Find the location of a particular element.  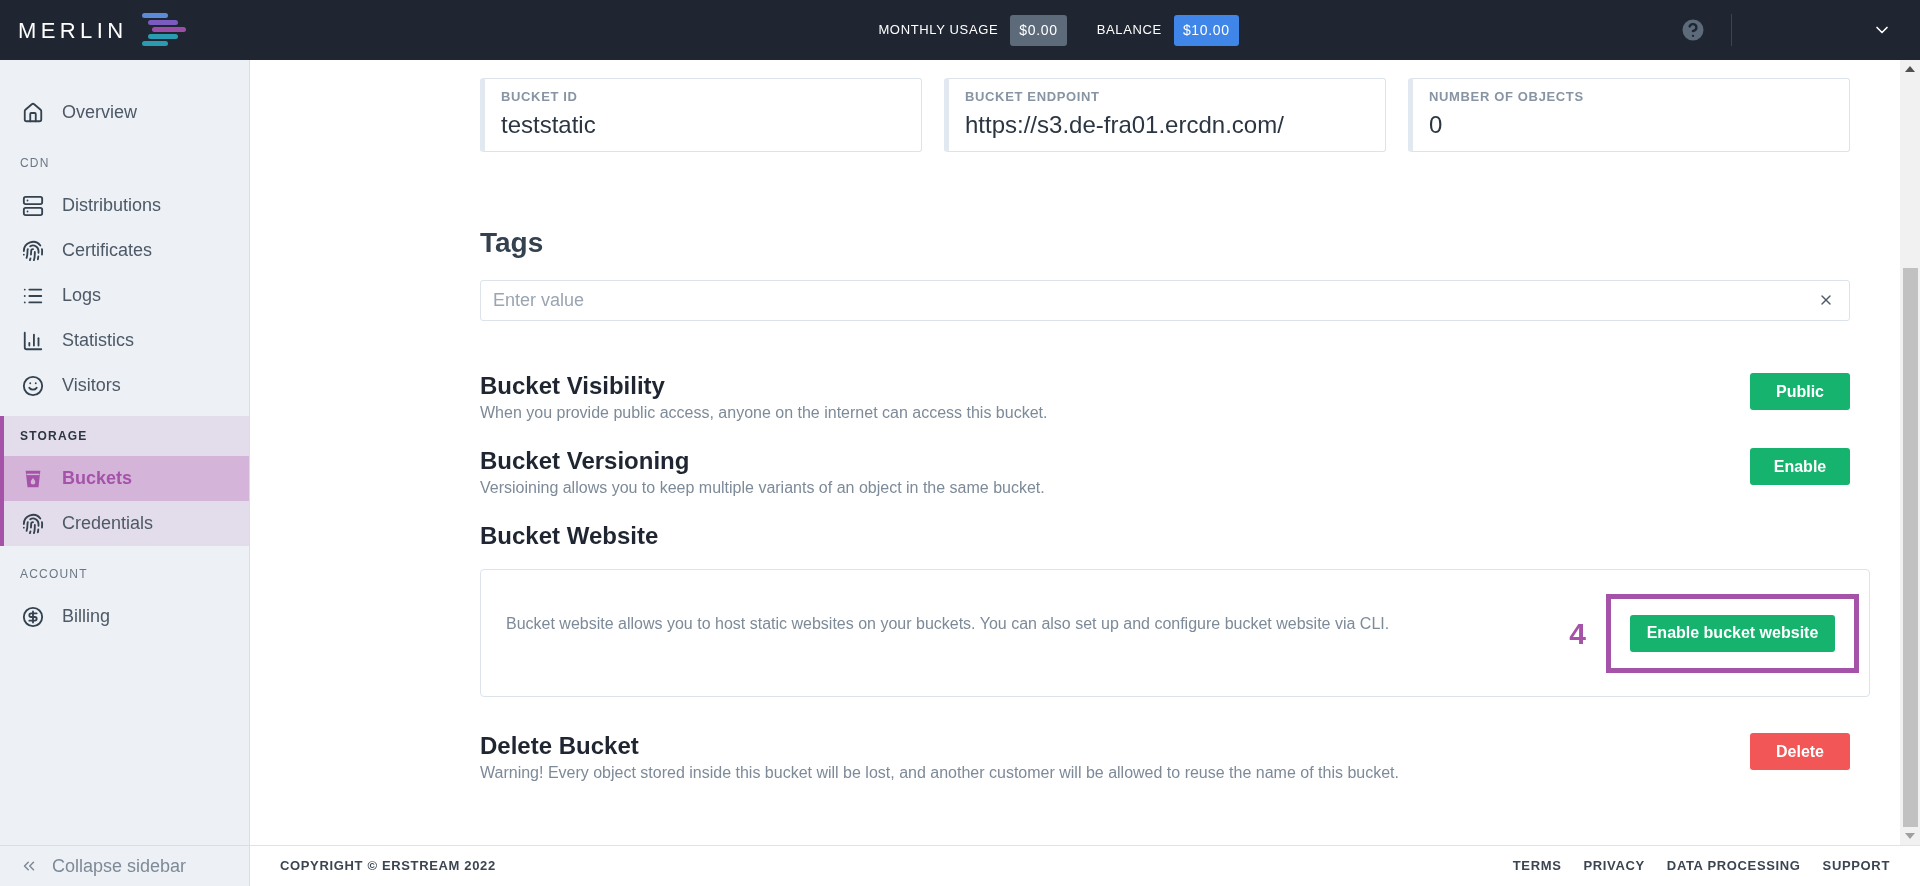

info-card-value: teststatic is located at coordinates (549, 124).